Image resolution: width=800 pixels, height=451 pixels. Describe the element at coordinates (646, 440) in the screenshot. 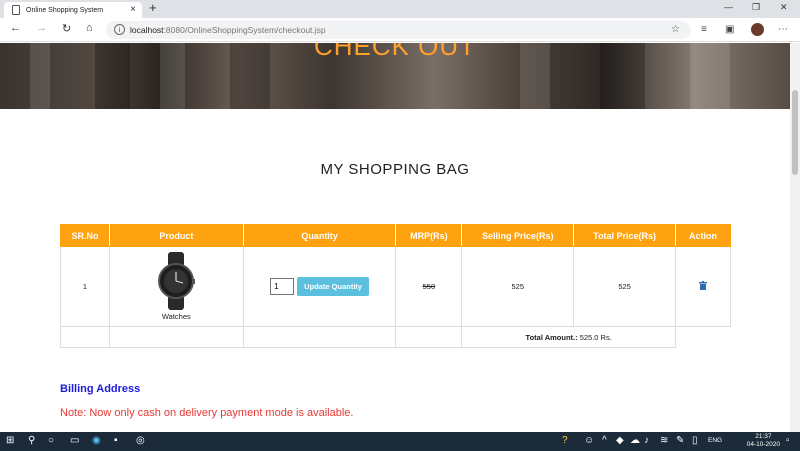

I see `volume-icon: ♪` at that location.